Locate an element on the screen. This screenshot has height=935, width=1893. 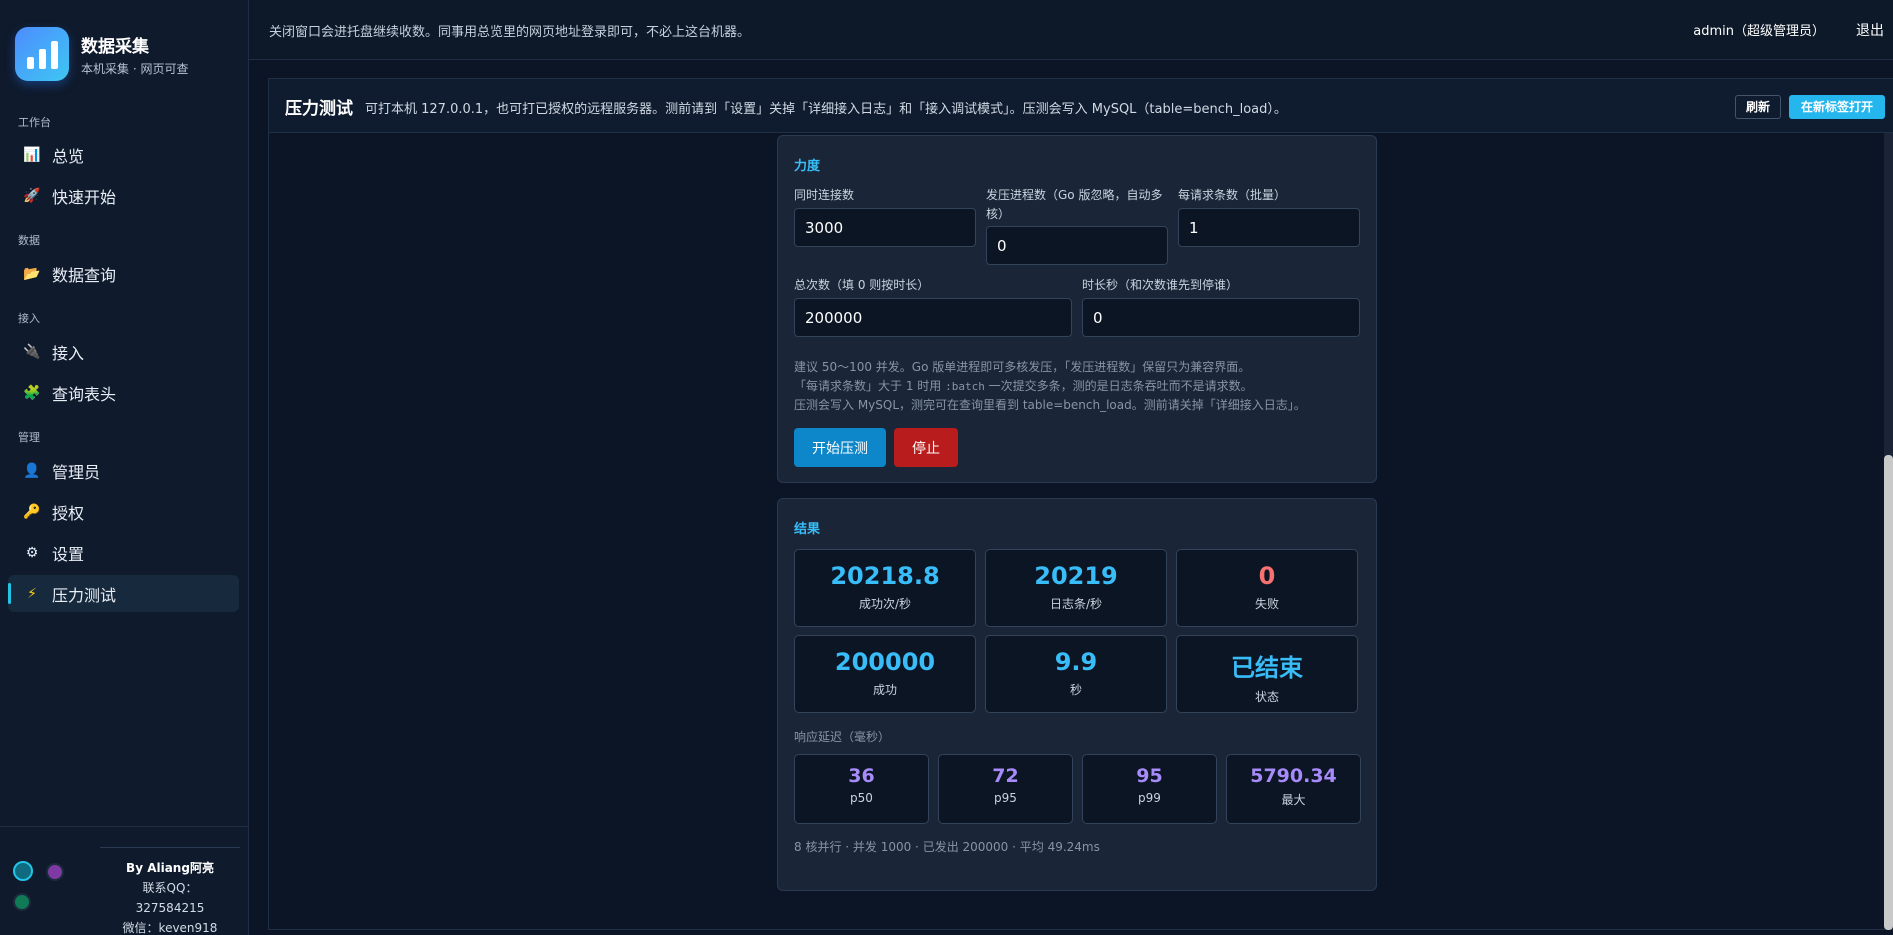
total-input is located at coordinates (933, 317).